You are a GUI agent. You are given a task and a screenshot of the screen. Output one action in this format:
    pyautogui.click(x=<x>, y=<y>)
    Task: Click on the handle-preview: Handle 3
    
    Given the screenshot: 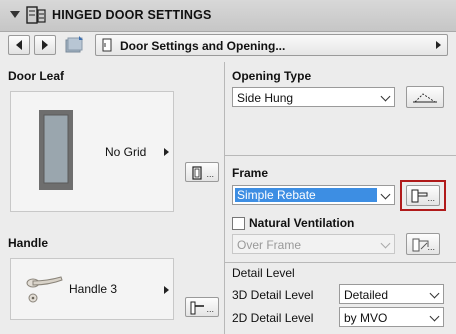 What is the action you would take?
    pyautogui.click(x=92, y=289)
    